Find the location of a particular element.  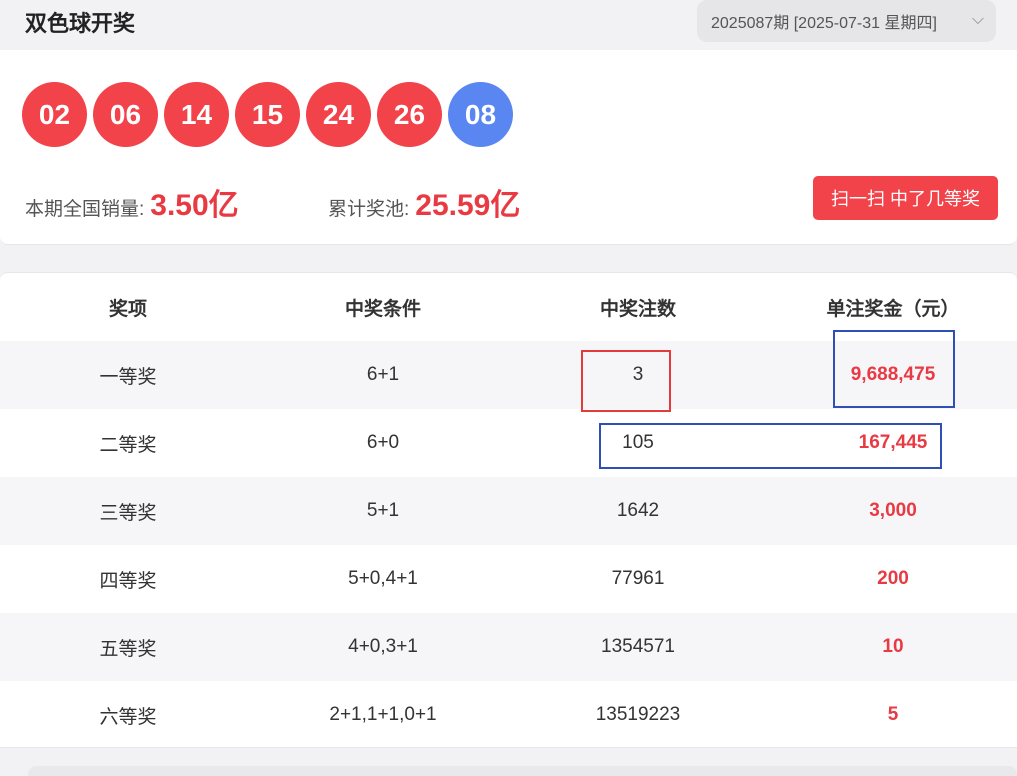

winning-numbers: 02 06 14 15 24 26 08 is located at coordinates (270, 114).